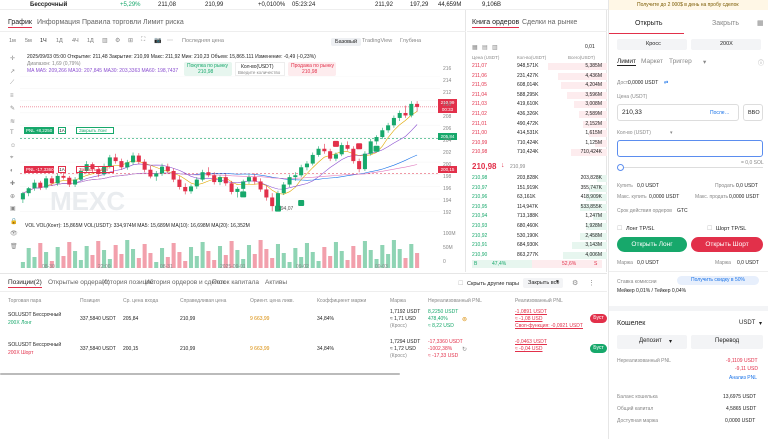  What do you see at coordinates (531, 312) in the screenshot?
I see `position-rpnl1: -1,0891 USDT` at bounding box center [531, 312].